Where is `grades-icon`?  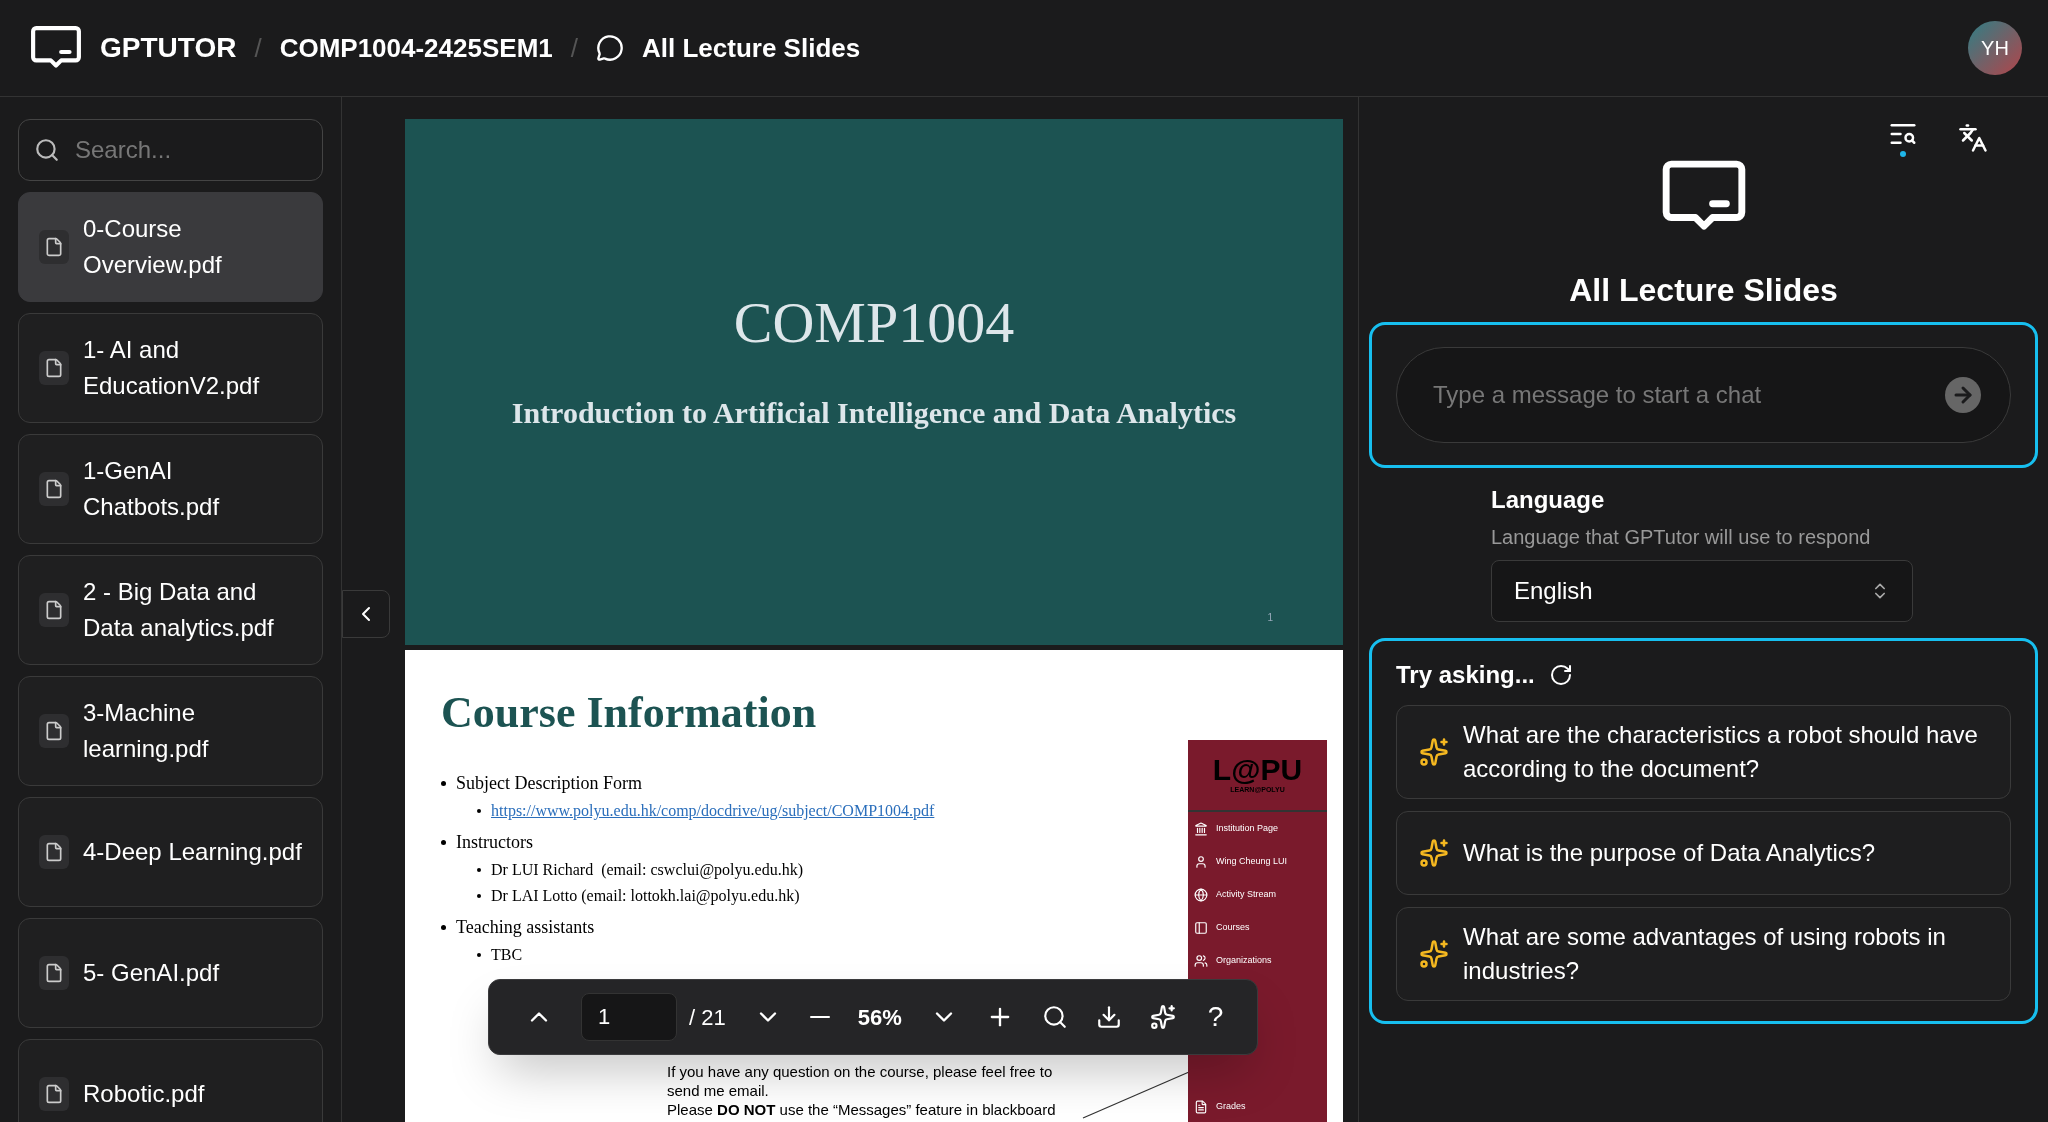 grades-icon is located at coordinates (1201, 1106).